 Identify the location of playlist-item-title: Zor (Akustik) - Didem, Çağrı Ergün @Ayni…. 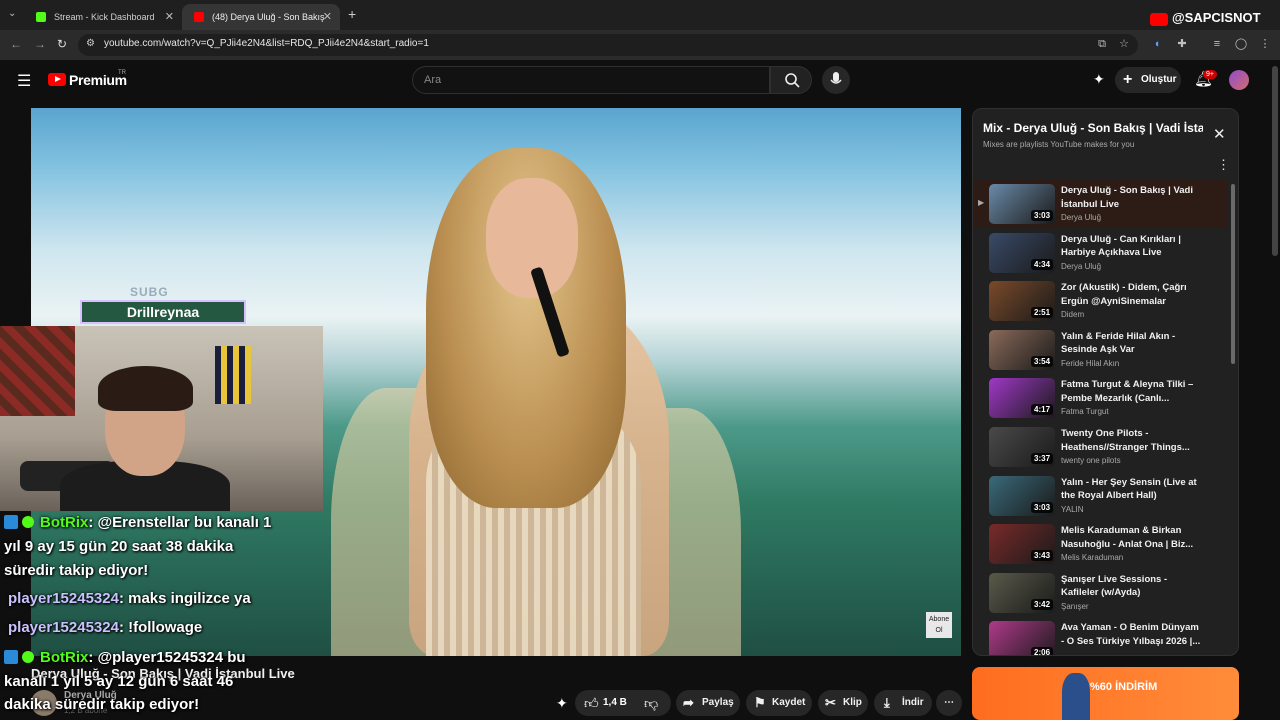
(1131, 294).